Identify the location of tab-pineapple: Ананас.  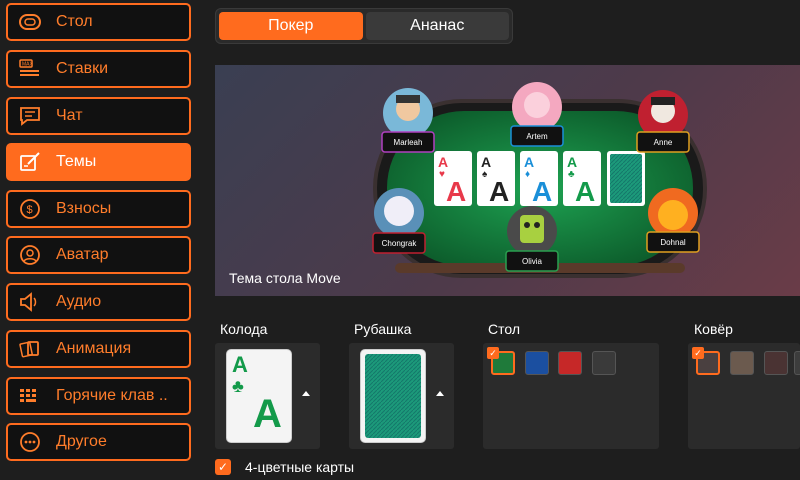
(437, 26).